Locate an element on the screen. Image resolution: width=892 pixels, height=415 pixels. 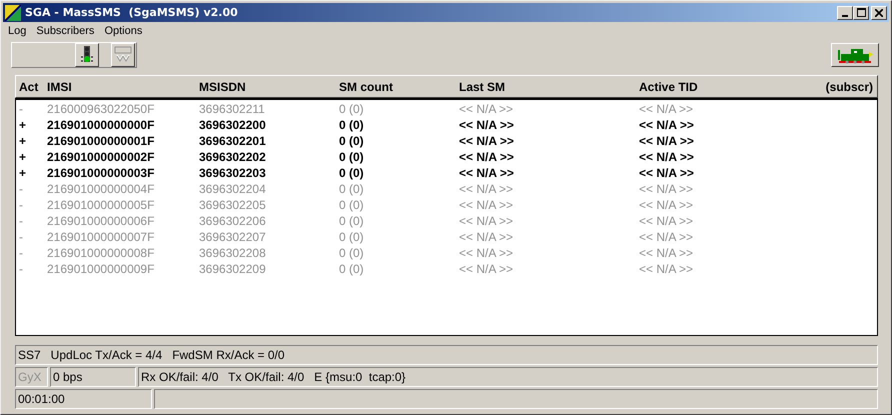
table-cell-text: 216901000000003F is located at coordinates (101, 173).